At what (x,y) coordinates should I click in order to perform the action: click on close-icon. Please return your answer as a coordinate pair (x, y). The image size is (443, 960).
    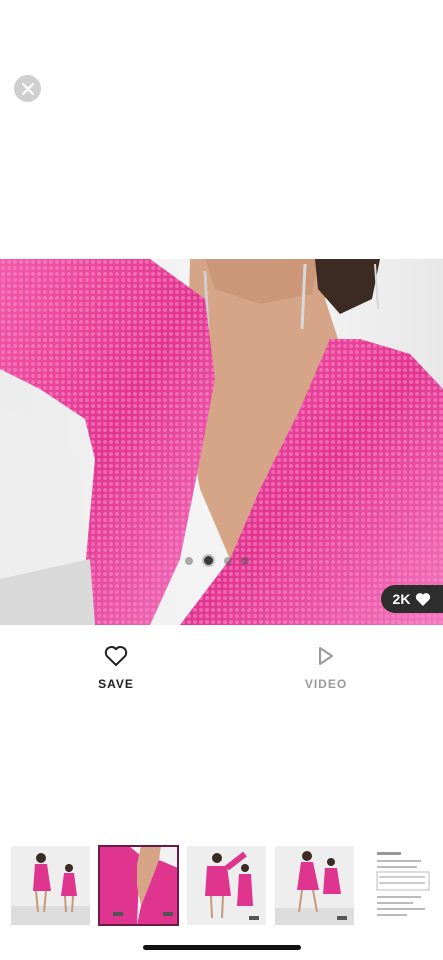
    Looking at the image, I should click on (27, 88).